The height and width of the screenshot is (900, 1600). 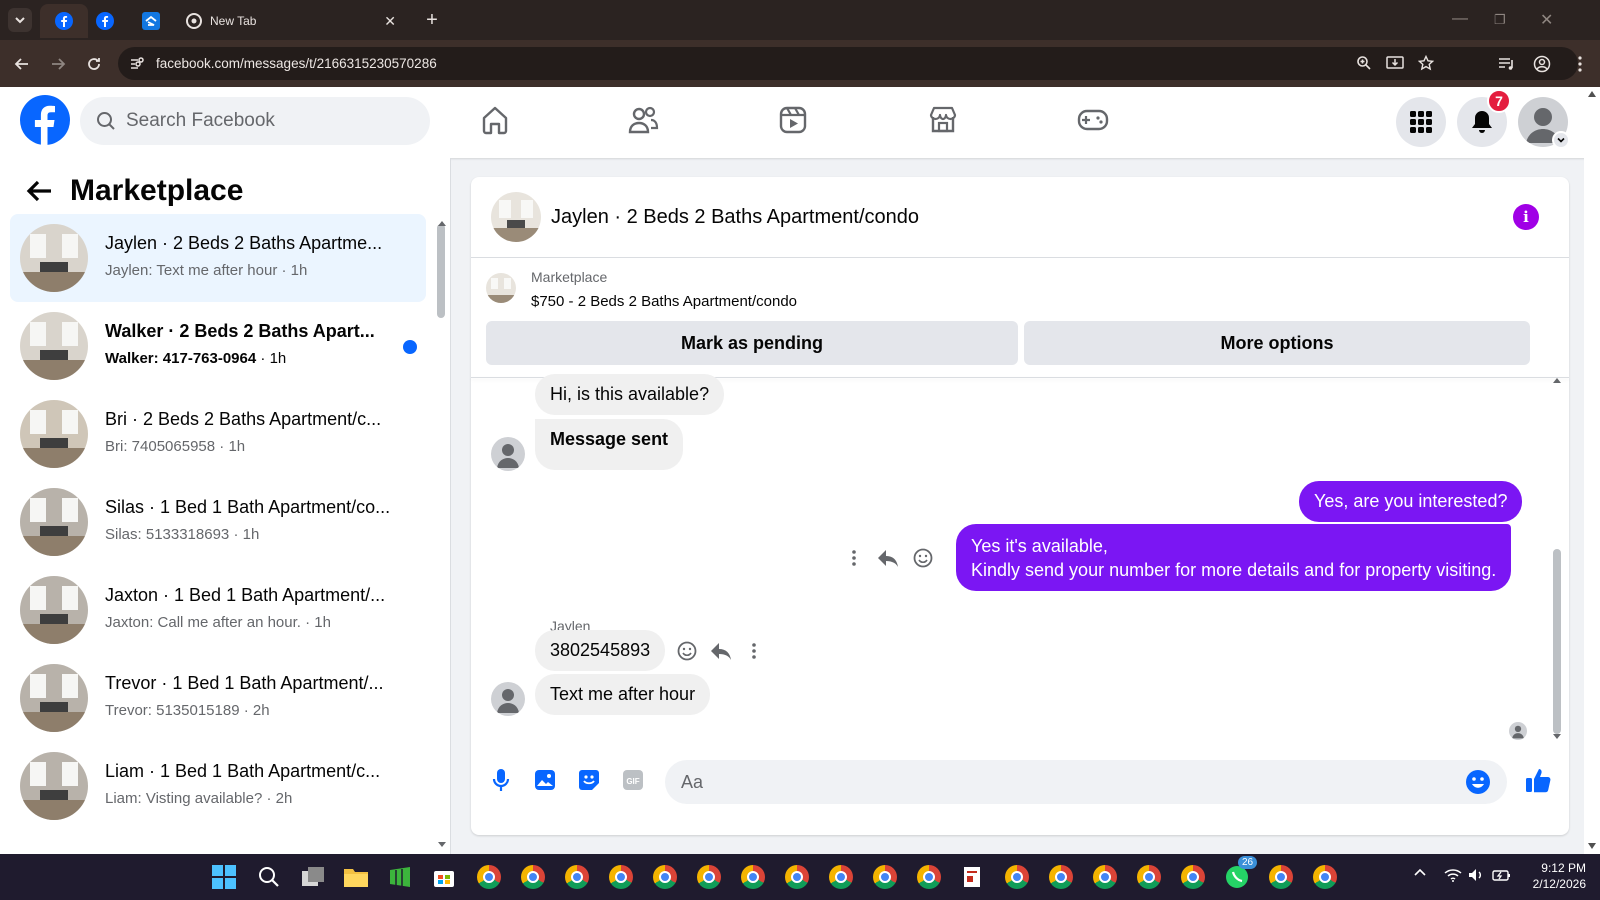 What do you see at coordinates (20, 20) in the screenshot?
I see `tab-search-dropdown-button` at bounding box center [20, 20].